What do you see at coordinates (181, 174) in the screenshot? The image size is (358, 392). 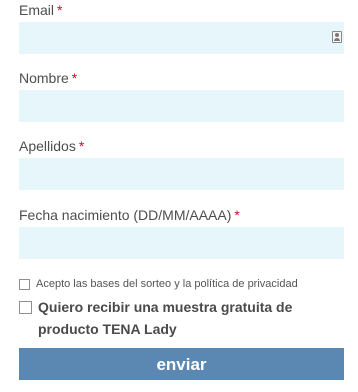 I see `apellidos-field` at bounding box center [181, 174].